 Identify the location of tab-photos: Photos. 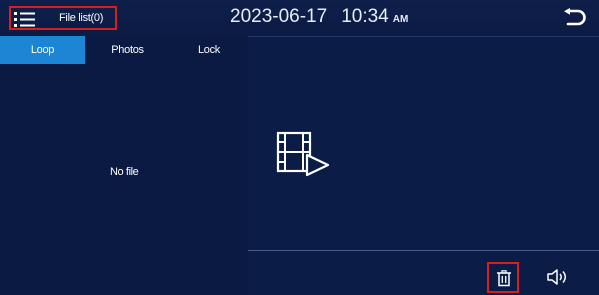
(127, 50).